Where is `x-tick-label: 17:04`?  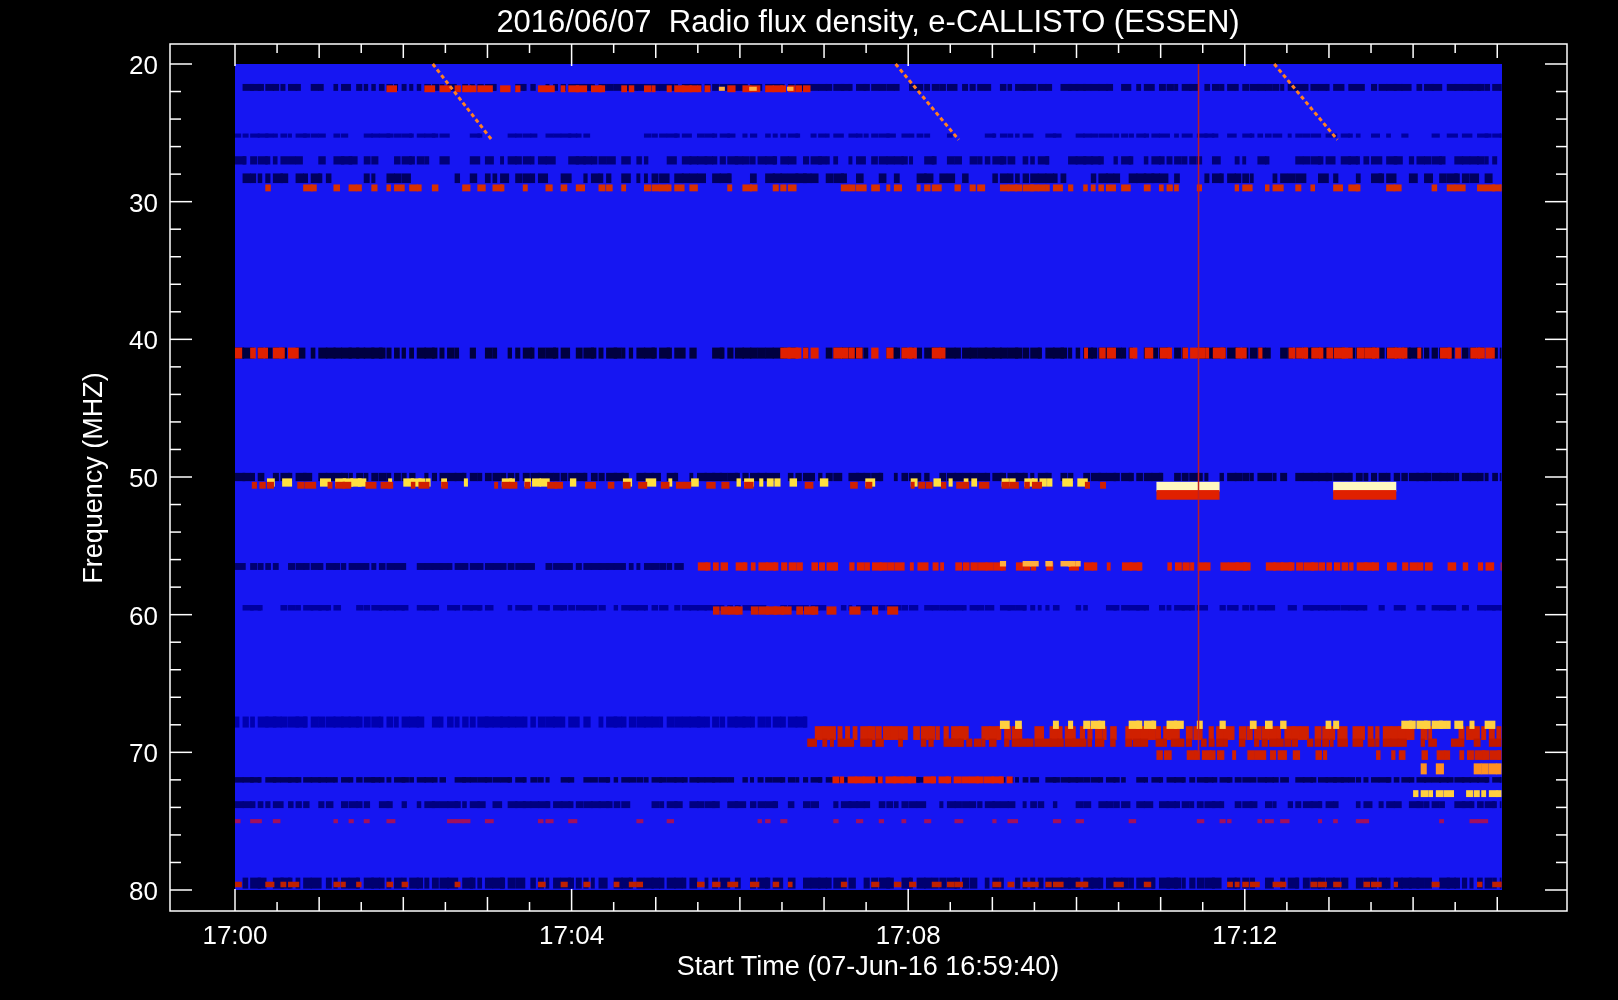 x-tick-label: 17:04 is located at coordinates (572, 935).